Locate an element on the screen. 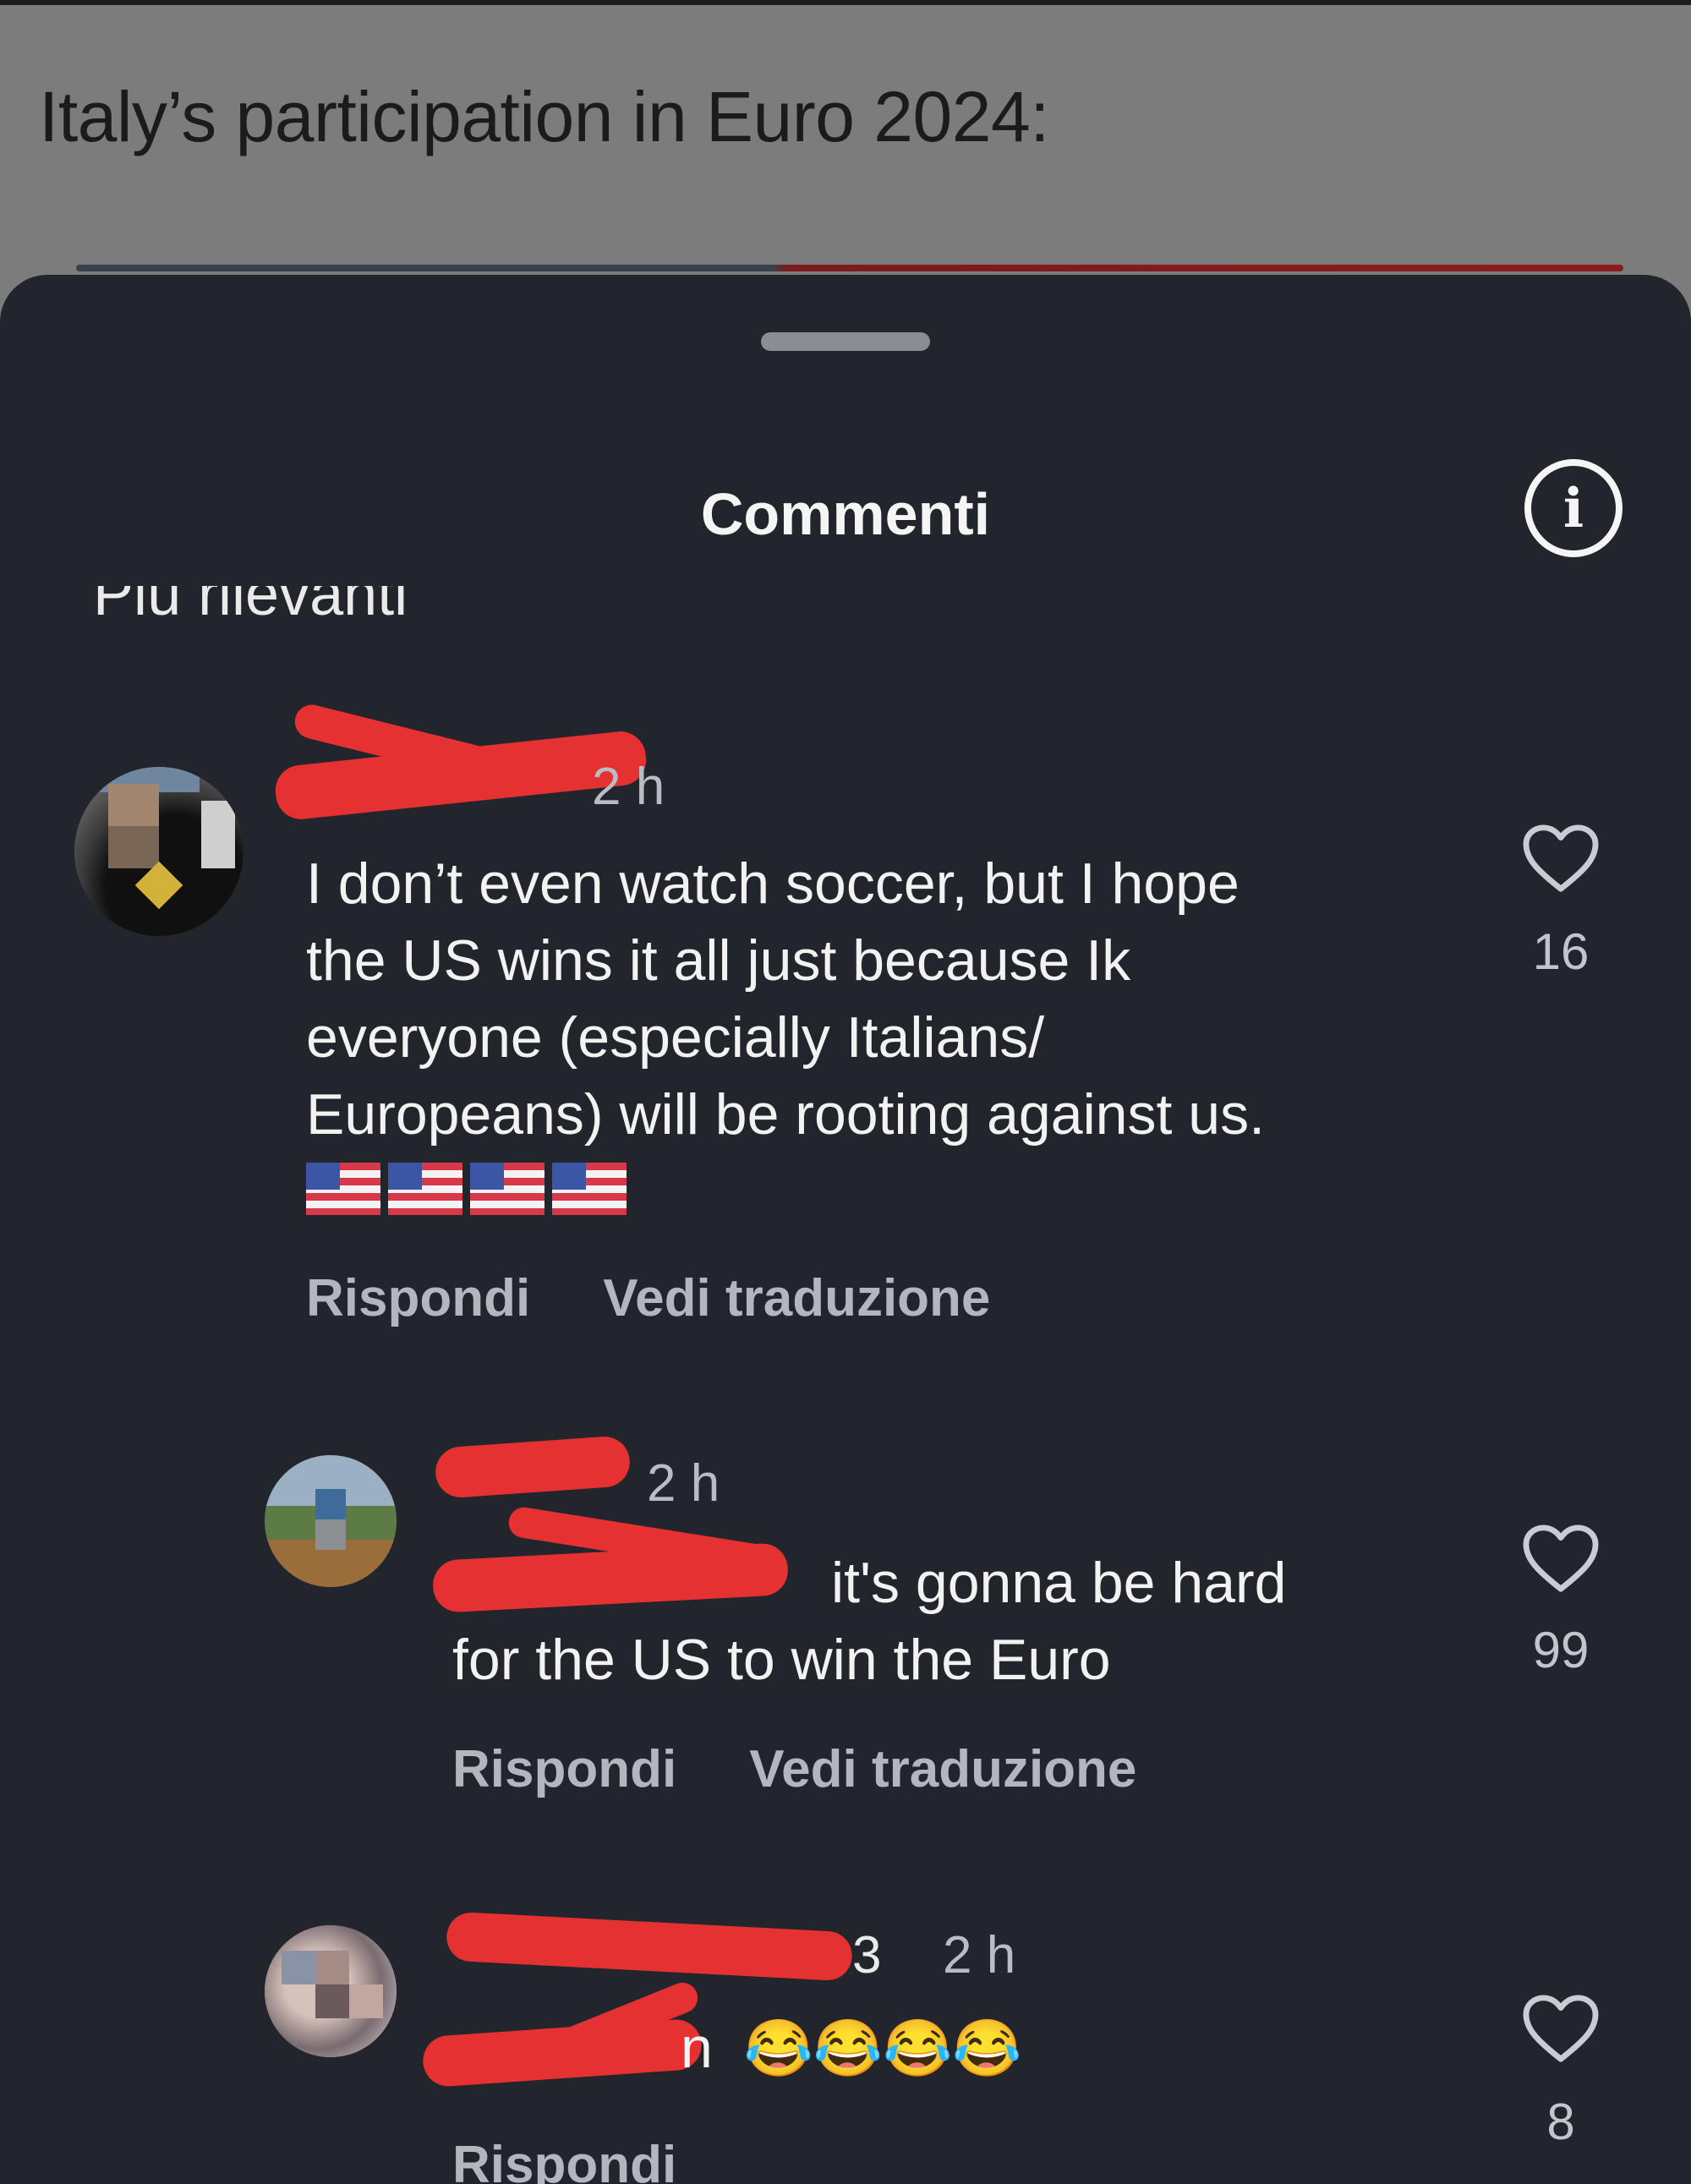  drag-handle is located at coordinates (846, 342).